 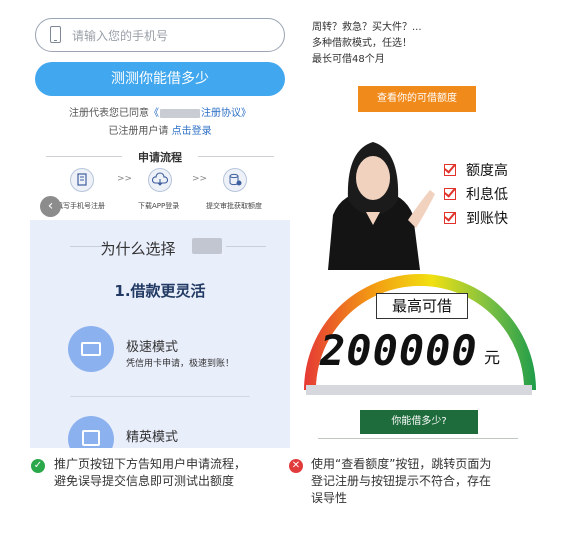 What do you see at coordinates (329, 498) in the screenshot?
I see `bad-caption-line-3: 误导性` at bounding box center [329, 498].